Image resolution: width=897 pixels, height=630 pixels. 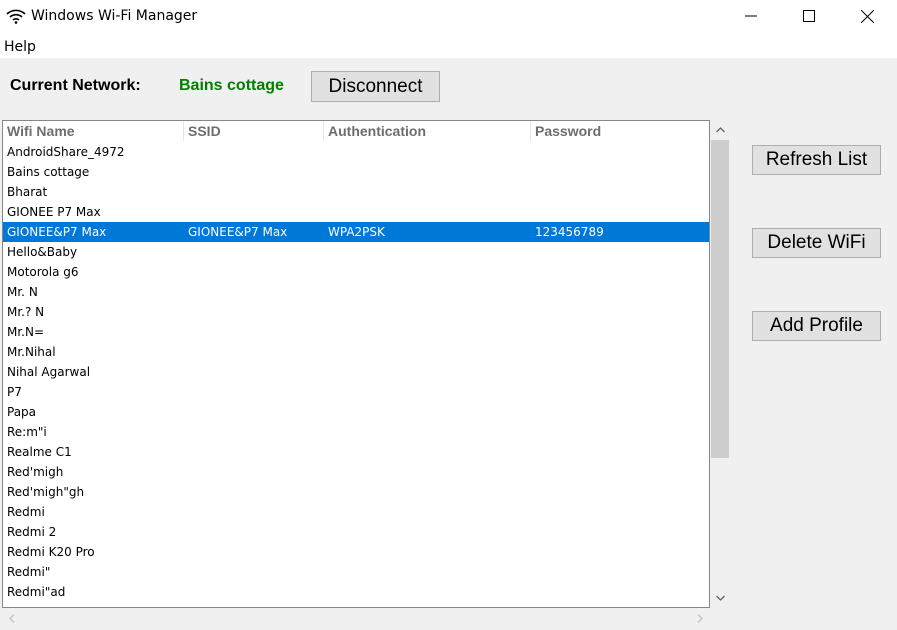 I want to click on cell-wifi-name: Bains cottage, so click(x=48, y=172).